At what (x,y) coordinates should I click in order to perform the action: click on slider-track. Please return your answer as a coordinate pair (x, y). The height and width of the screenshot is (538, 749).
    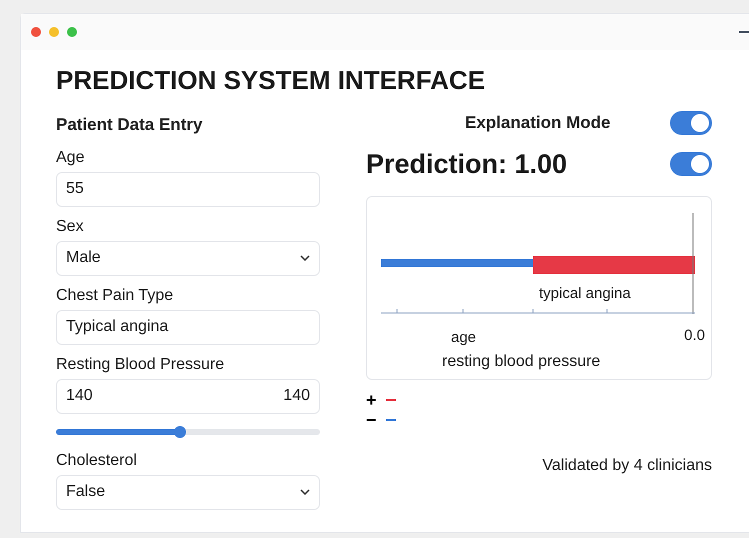
    Looking at the image, I should click on (188, 431).